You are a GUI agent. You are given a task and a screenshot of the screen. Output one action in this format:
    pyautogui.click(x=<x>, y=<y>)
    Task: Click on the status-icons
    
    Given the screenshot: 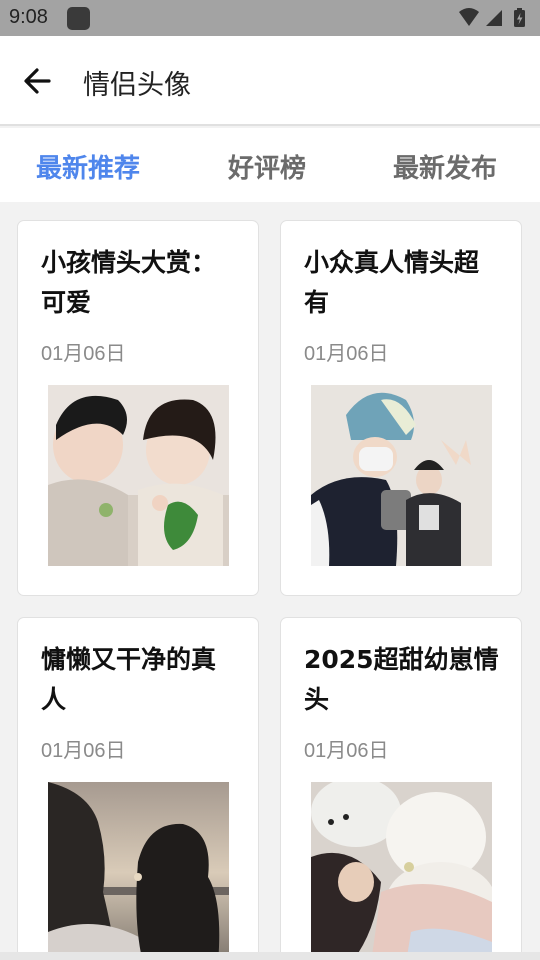 What is the action you would take?
    pyautogui.click(x=495, y=18)
    